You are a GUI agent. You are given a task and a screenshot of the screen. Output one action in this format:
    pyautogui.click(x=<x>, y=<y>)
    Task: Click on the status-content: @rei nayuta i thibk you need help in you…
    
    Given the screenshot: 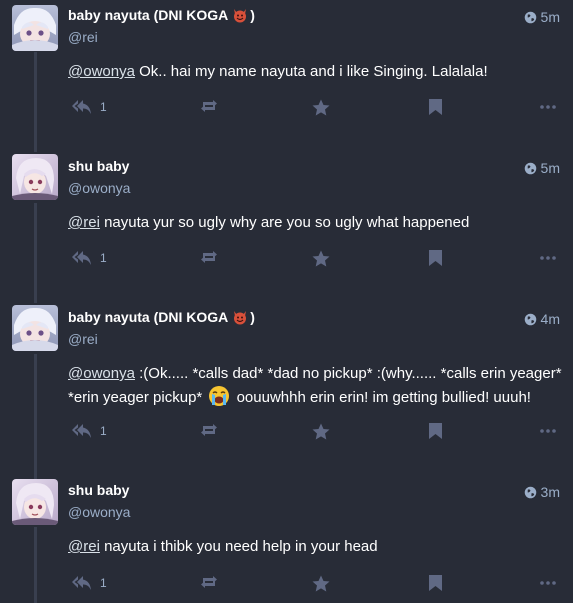 What is the action you would take?
    pyautogui.click(x=315, y=547)
    